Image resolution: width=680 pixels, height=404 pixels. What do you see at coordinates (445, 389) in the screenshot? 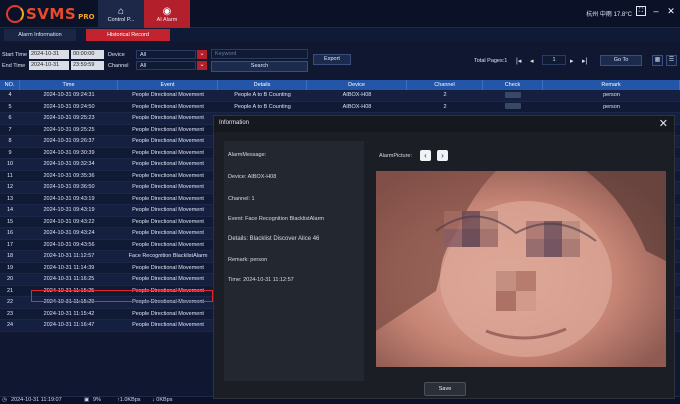
I see `save-button: Save` at bounding box center [445, 389].